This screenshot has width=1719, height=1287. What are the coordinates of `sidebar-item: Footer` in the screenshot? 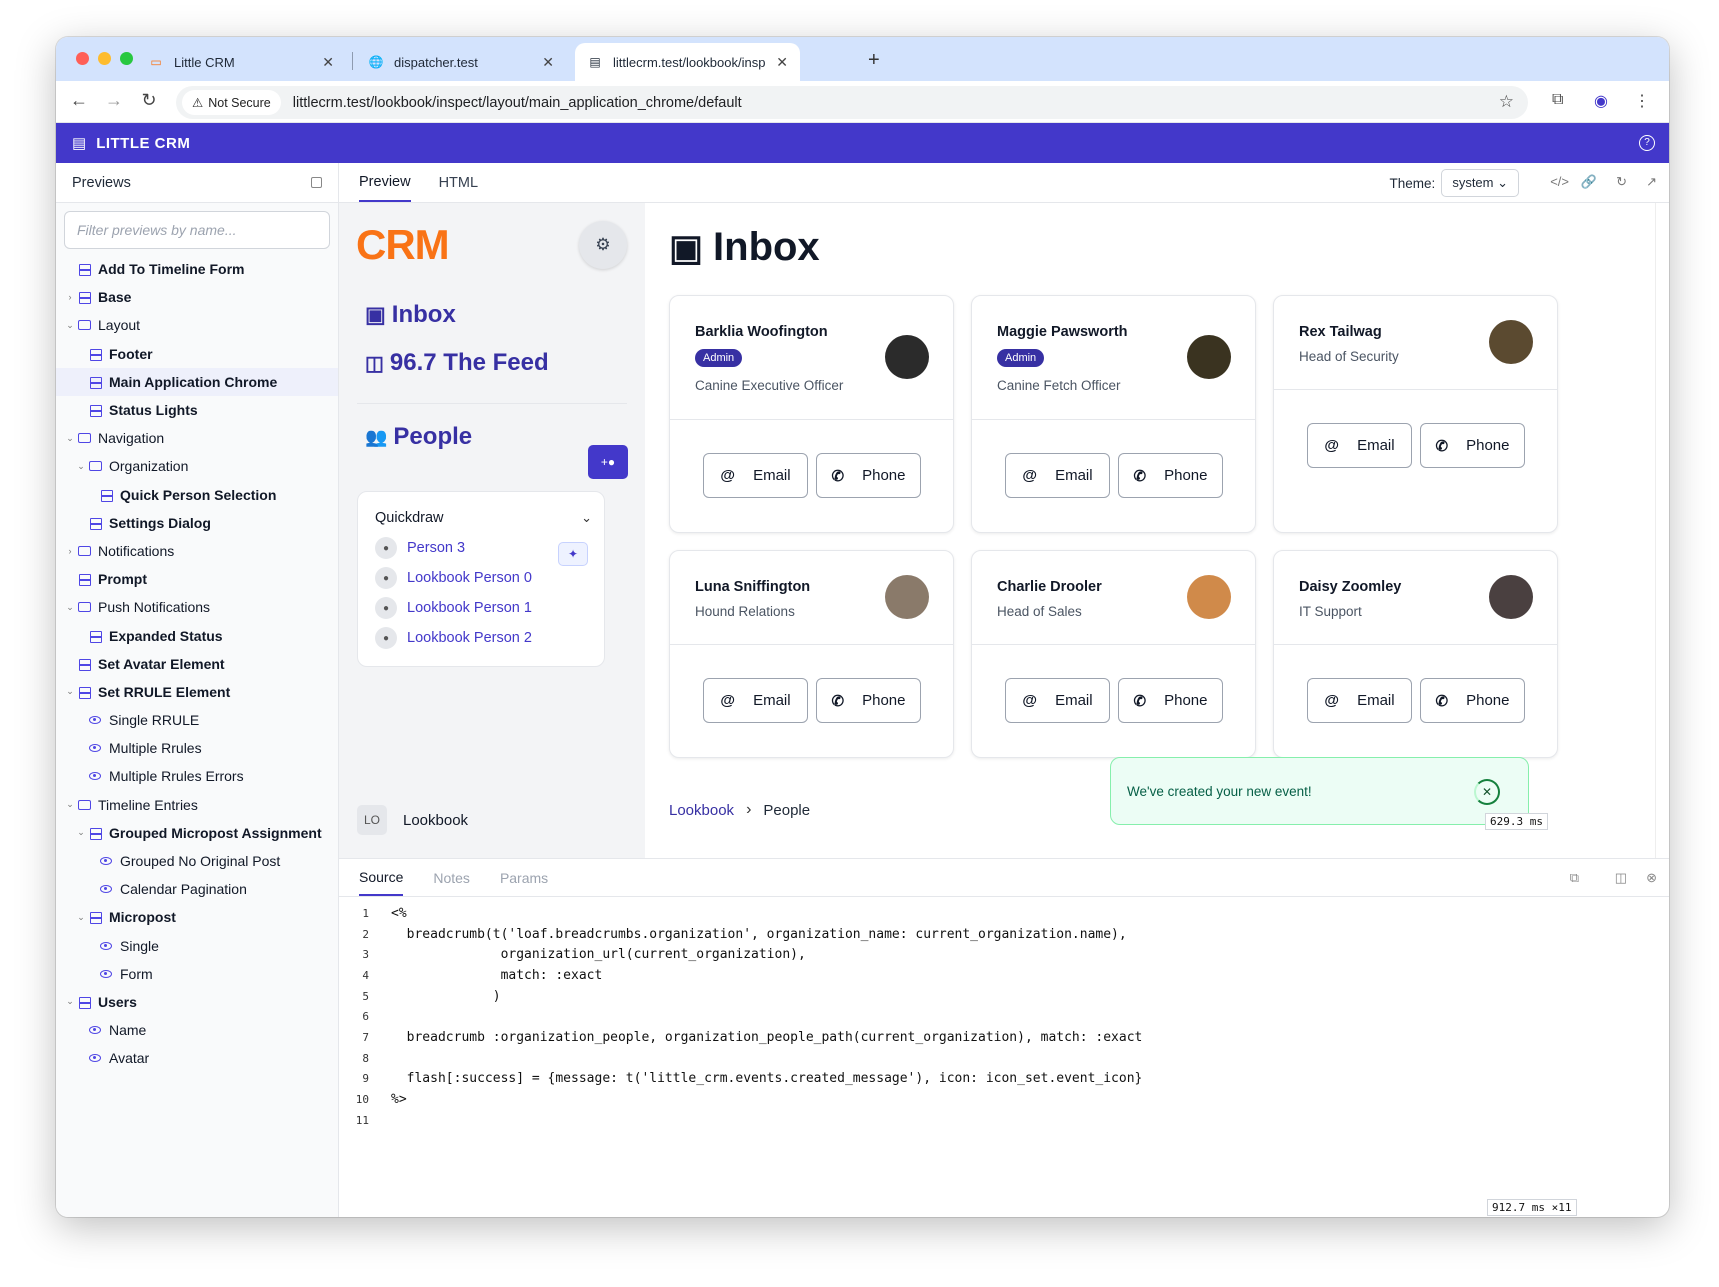 It's located at (197, 354).